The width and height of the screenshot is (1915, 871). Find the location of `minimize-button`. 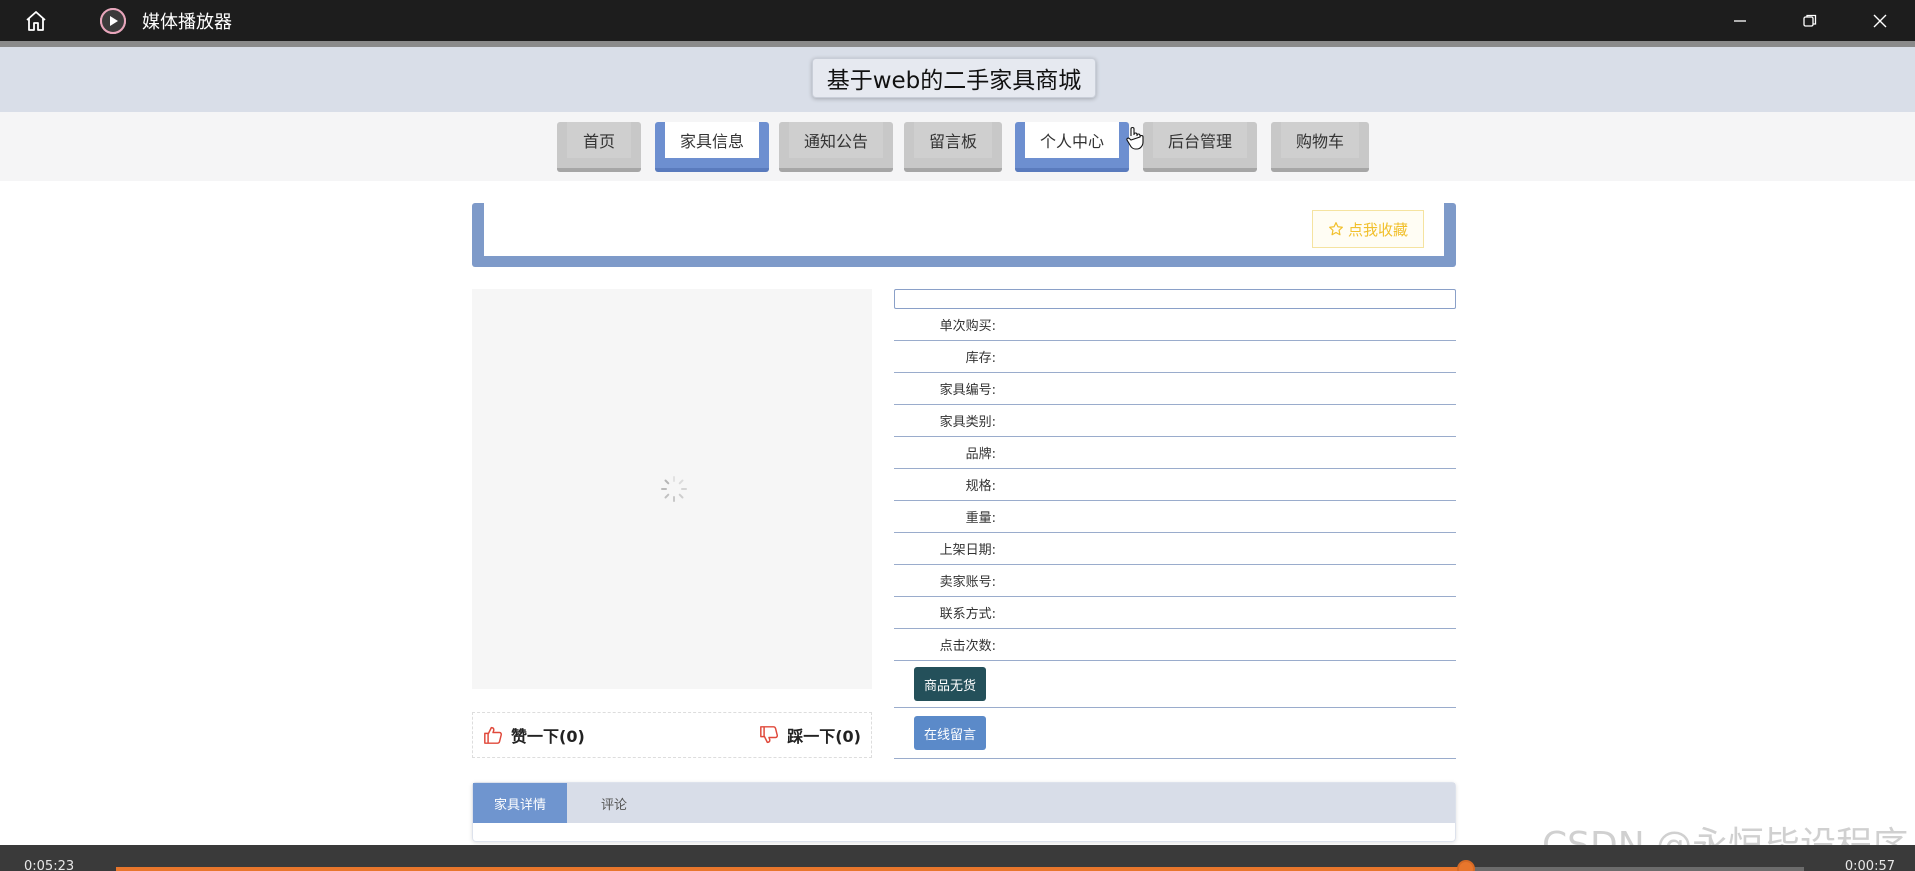

minimize-button is located at coordinates (1740, 20).